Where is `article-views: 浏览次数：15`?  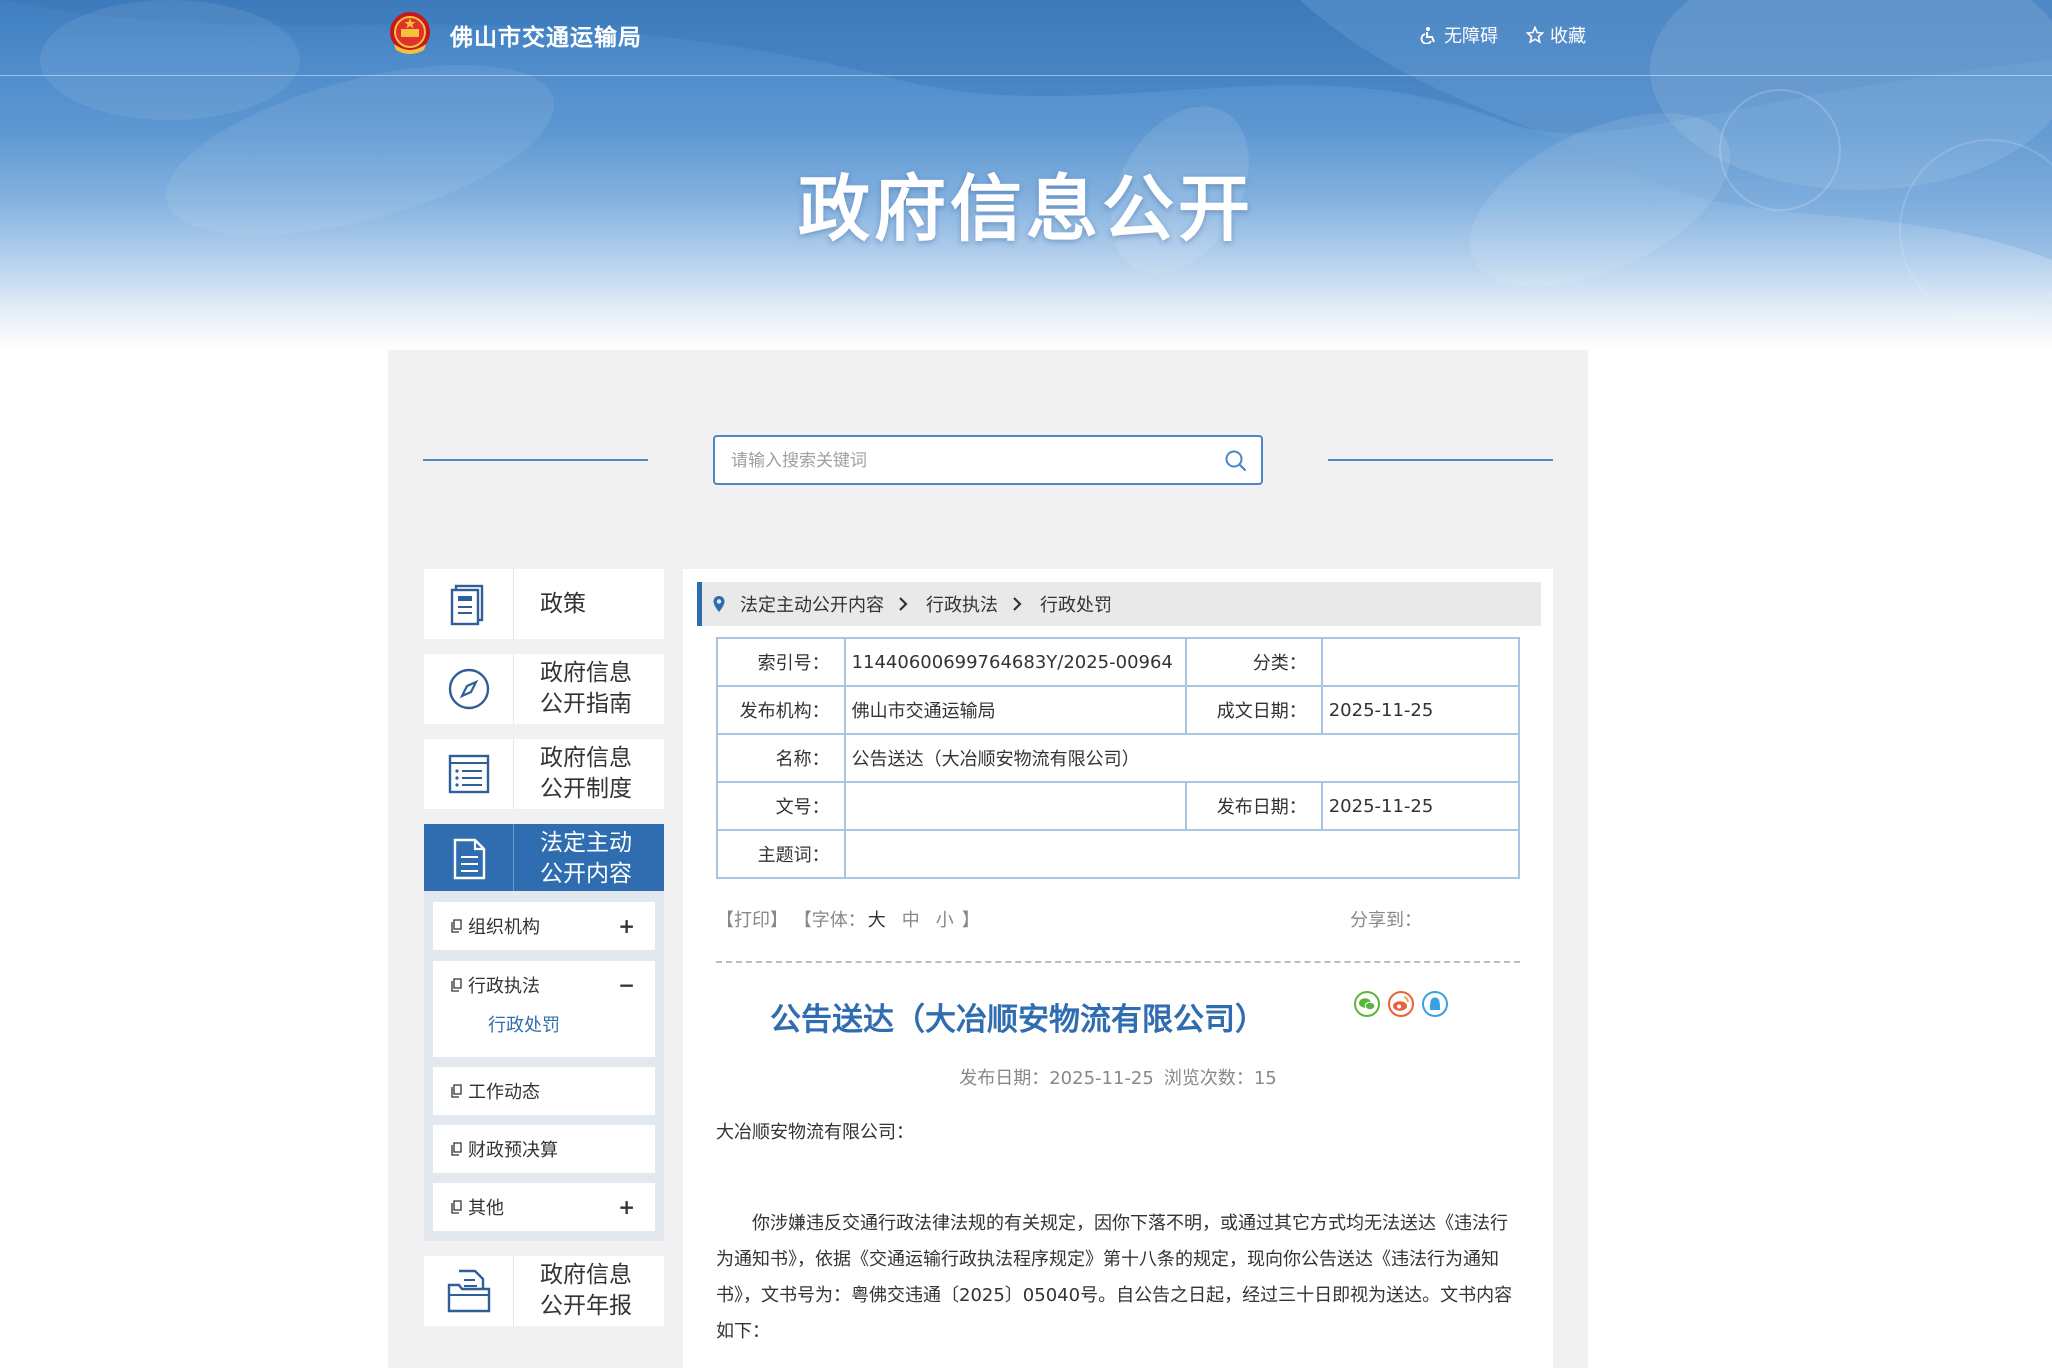 article-views: 浏览次数：15 is located at coordinates (1220, 1078).